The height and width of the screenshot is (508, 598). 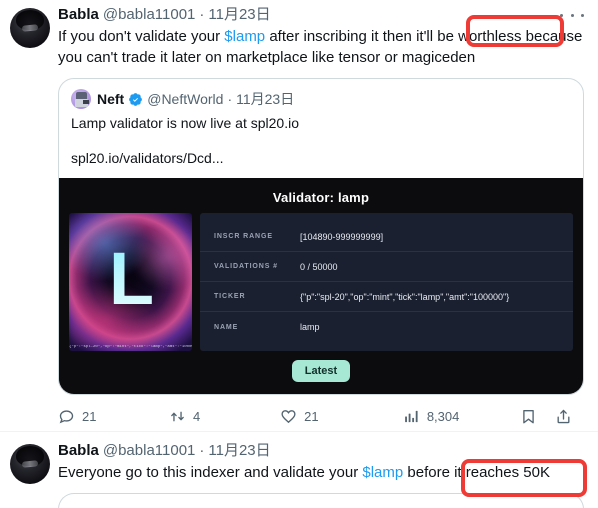 What do you see at coordinates (110, 99) in the screenshot?
I see `quoted-author-display-name: Neft` at bounding box center [110, 99].